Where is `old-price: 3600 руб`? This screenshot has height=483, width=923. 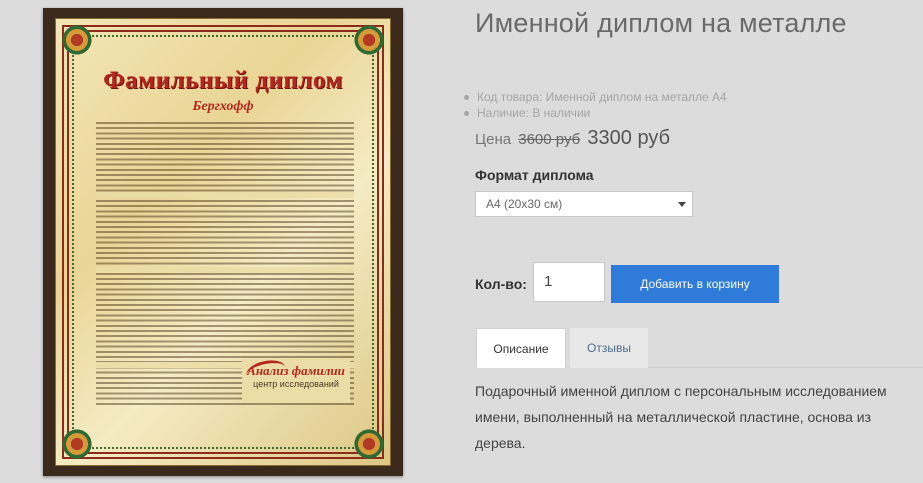 old-price: 3600 руб is located at coordinates (549, 139).